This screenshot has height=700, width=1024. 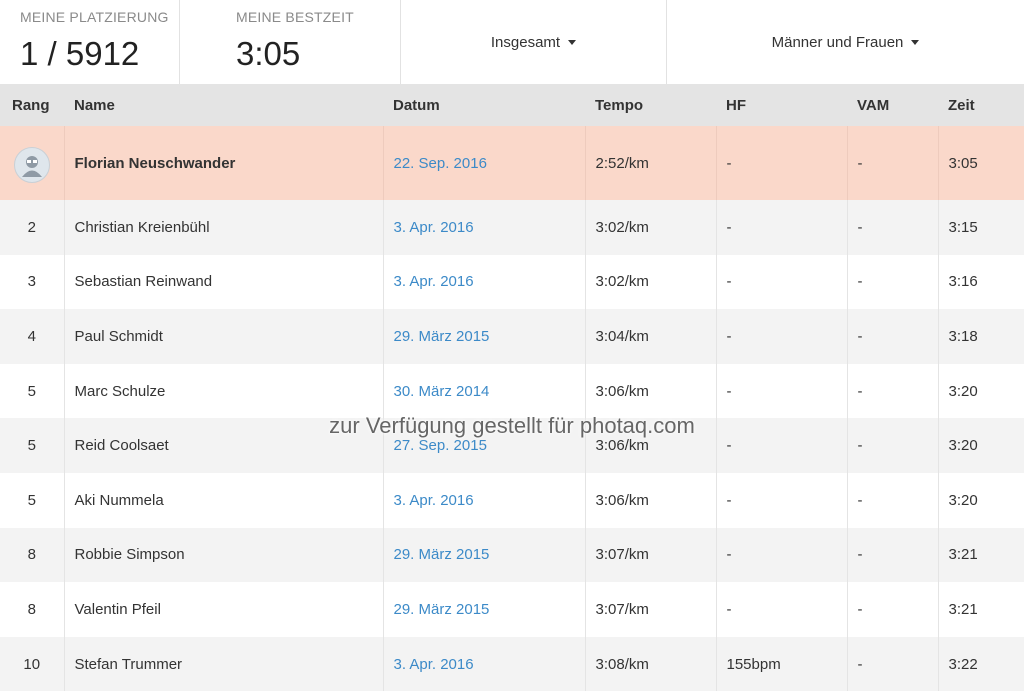 I want to click on avatar, so click(x=31, y=165).